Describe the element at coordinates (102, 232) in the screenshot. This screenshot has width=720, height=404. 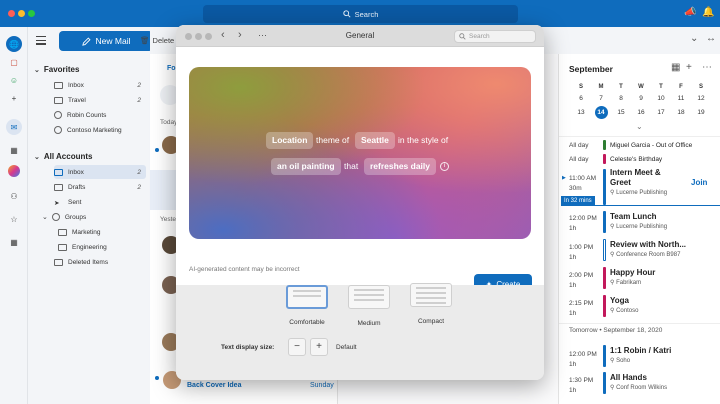
I see `account-marketing: Marketing` at that location.